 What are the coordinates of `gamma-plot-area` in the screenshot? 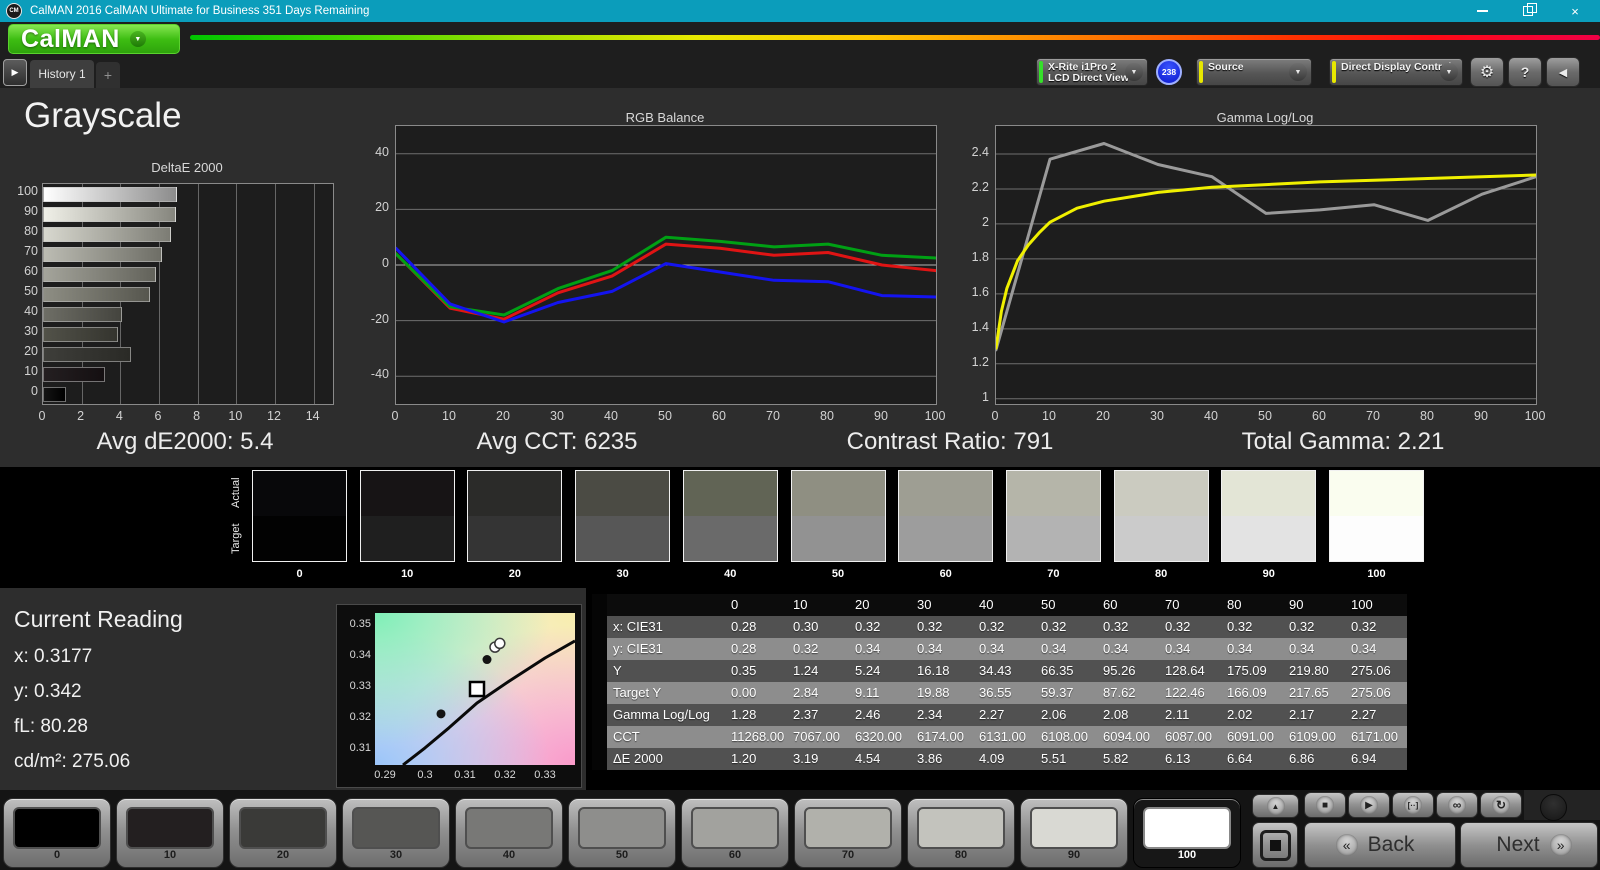 It's located at (1266, 265).